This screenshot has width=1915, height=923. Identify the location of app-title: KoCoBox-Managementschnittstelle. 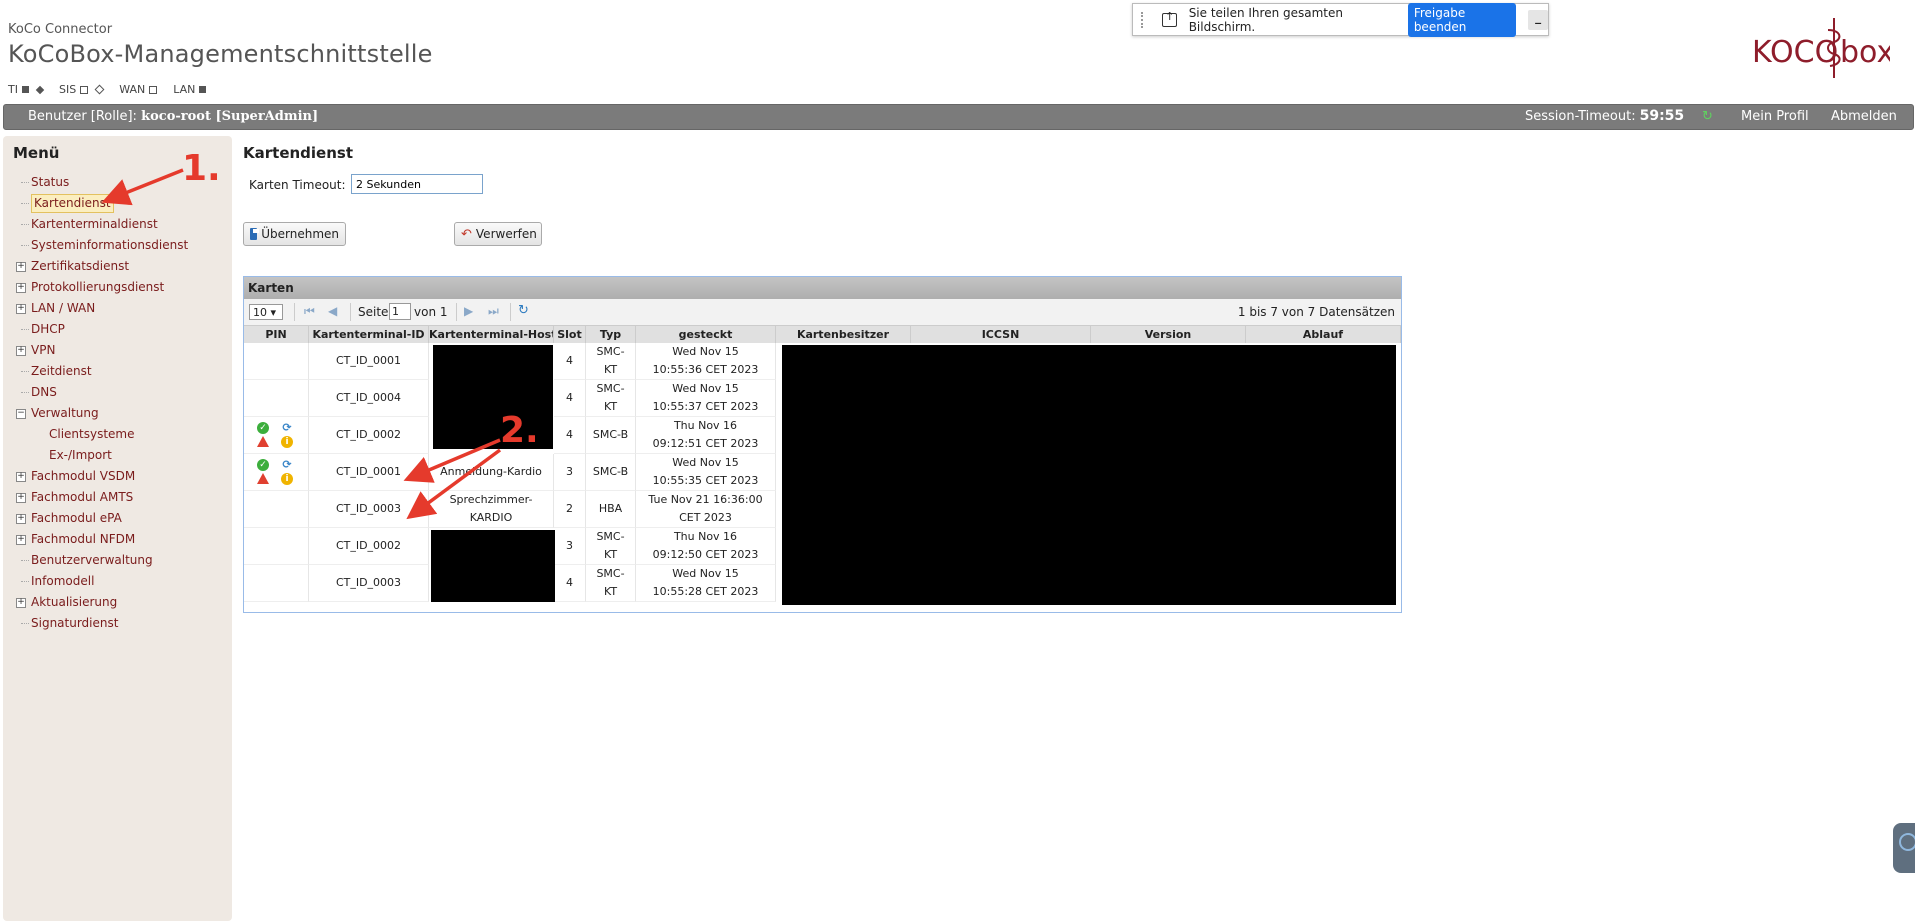
(220, 54).